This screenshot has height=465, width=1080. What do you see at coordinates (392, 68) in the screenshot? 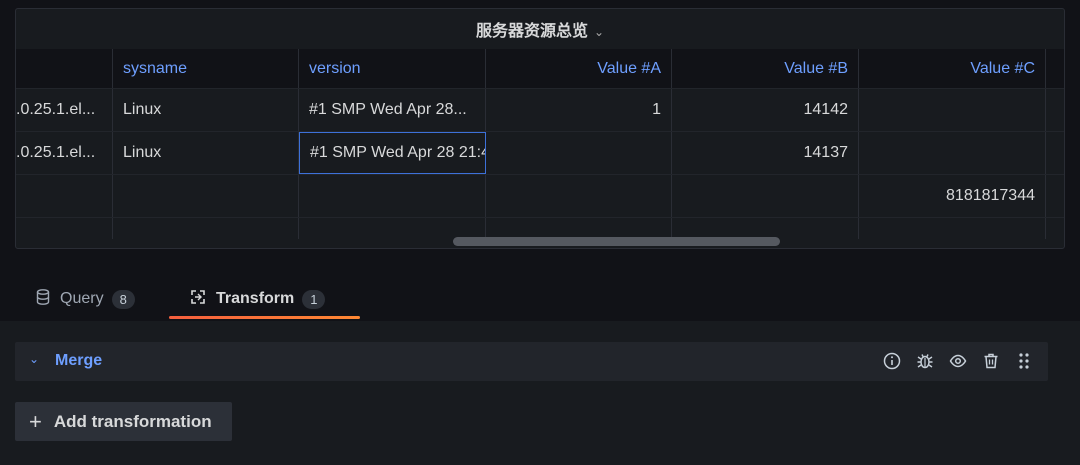
I see `column-header-version: version` at bounding box center [392, 68].